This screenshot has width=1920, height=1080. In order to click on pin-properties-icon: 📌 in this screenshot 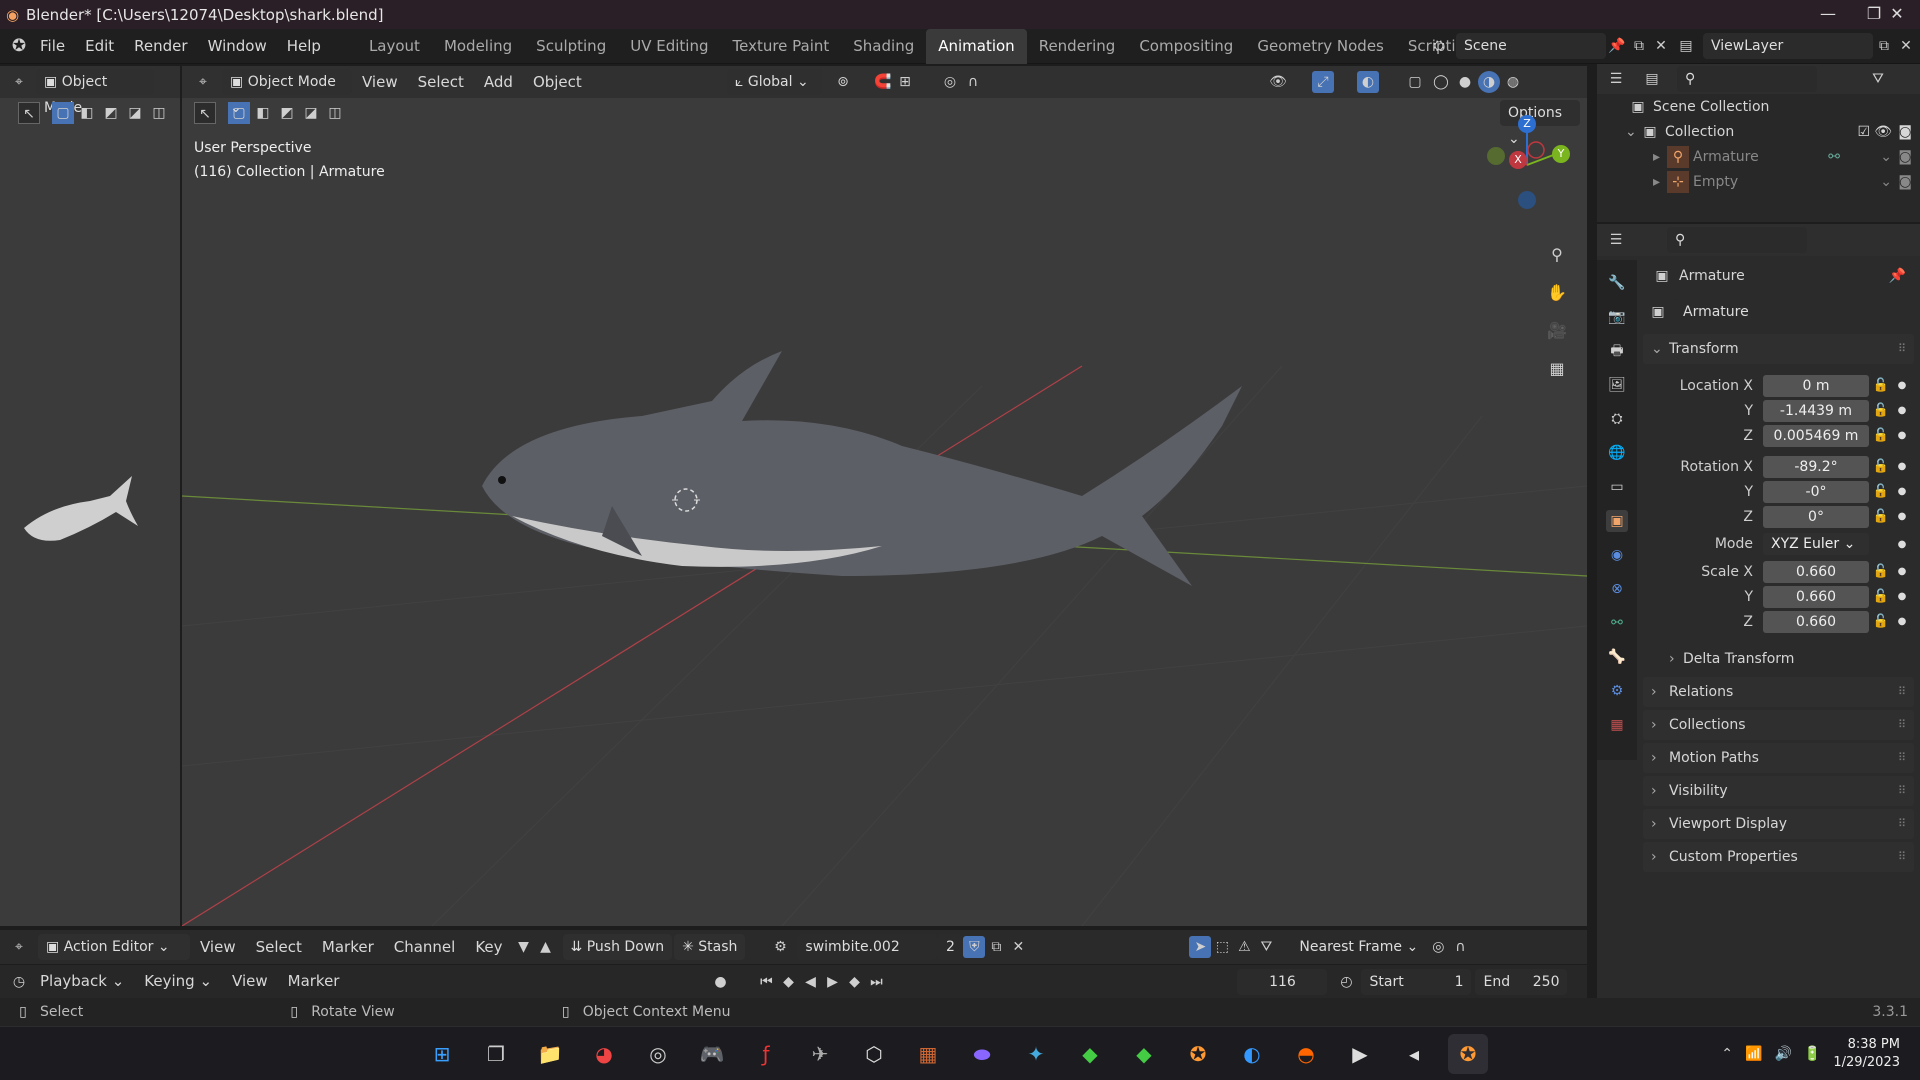, I will do `click(1897, 276)`.